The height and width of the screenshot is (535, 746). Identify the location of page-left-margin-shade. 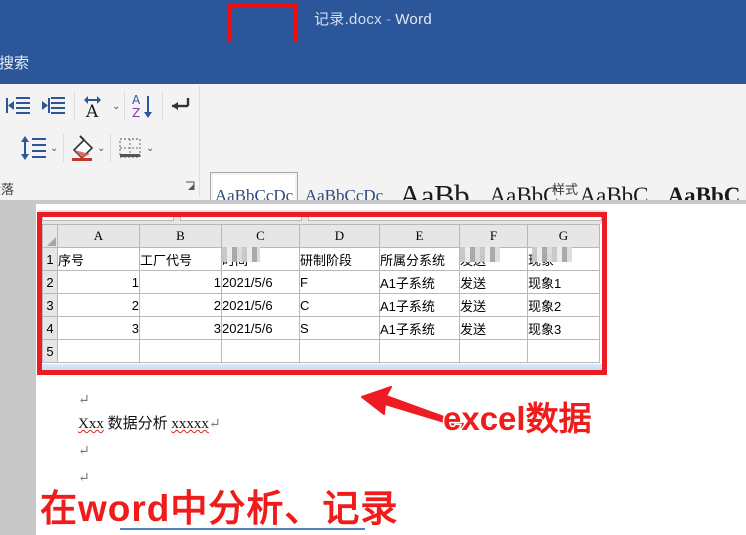
(18, 367).